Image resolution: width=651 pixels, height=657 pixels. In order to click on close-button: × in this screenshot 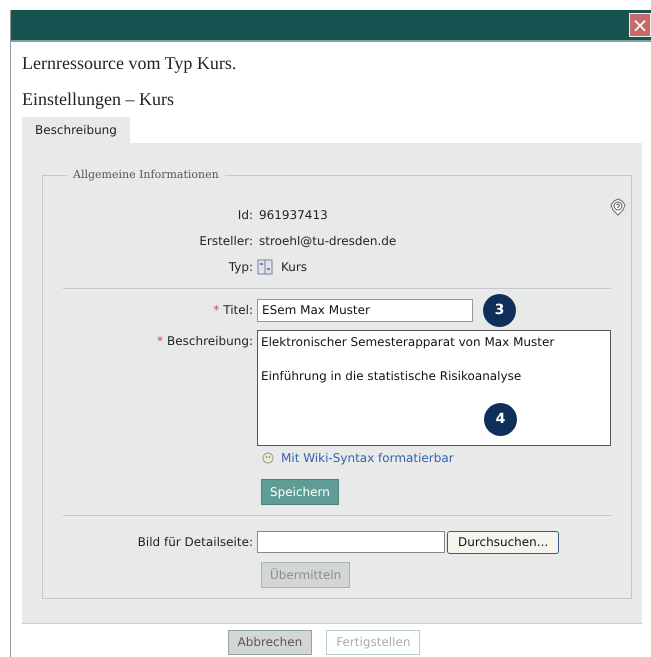, I will do `click(640, 25)`.